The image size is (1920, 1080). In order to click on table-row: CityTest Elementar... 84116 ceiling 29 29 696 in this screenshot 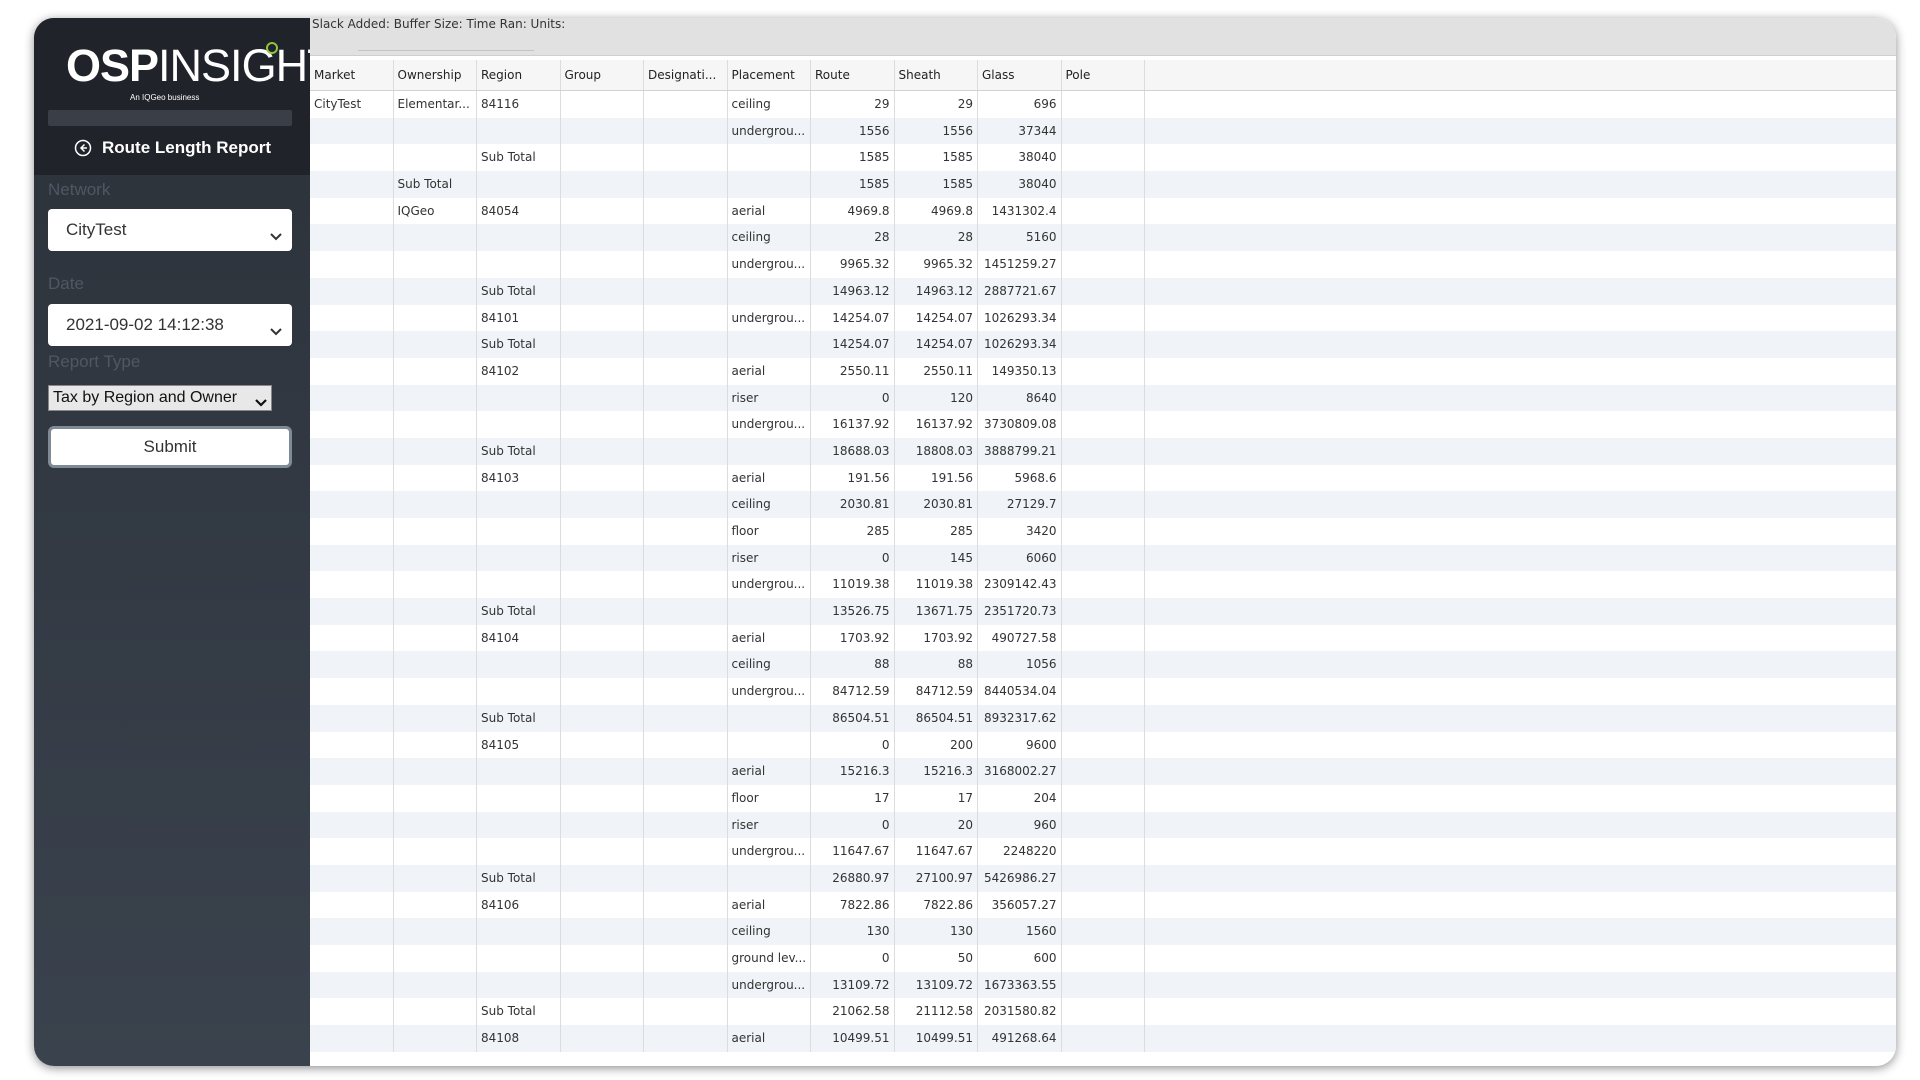, I will do `click(1103, 104)`.